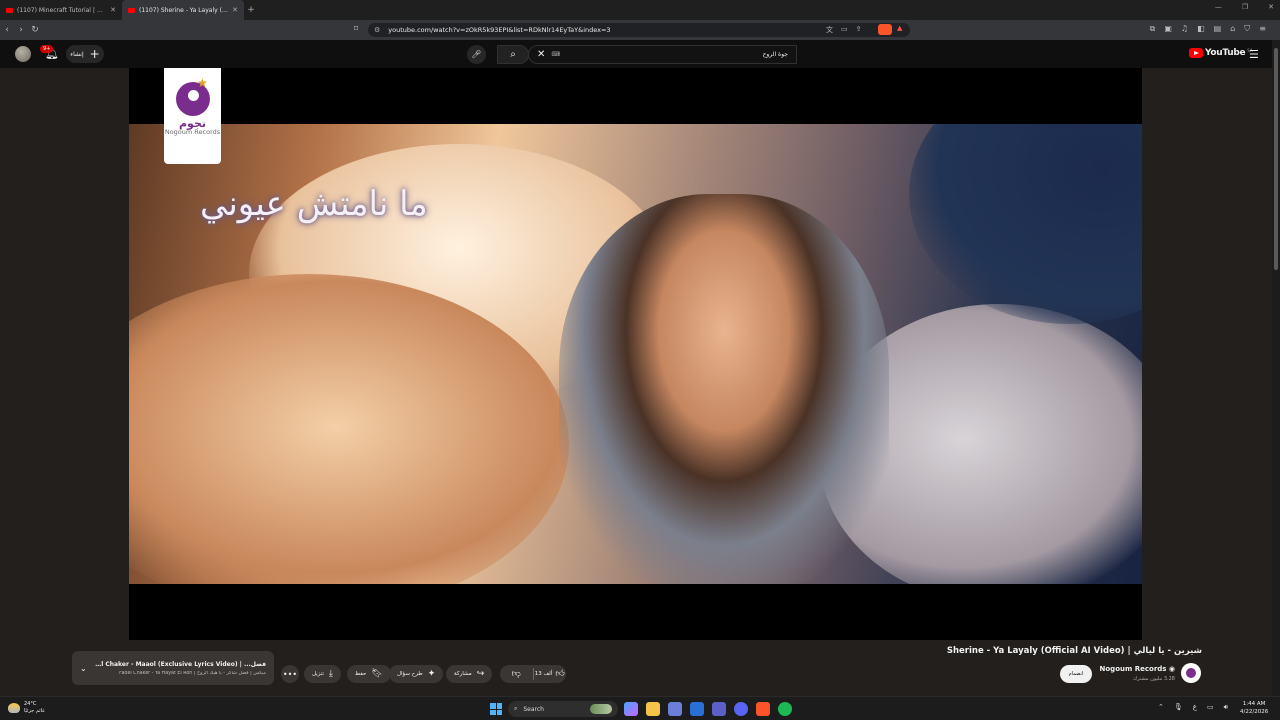 The image size is (1280, 720). Describe the element at coordinates (1226, 707) in the screenshot. I see `volume-icon: 🔊︎` at that location.